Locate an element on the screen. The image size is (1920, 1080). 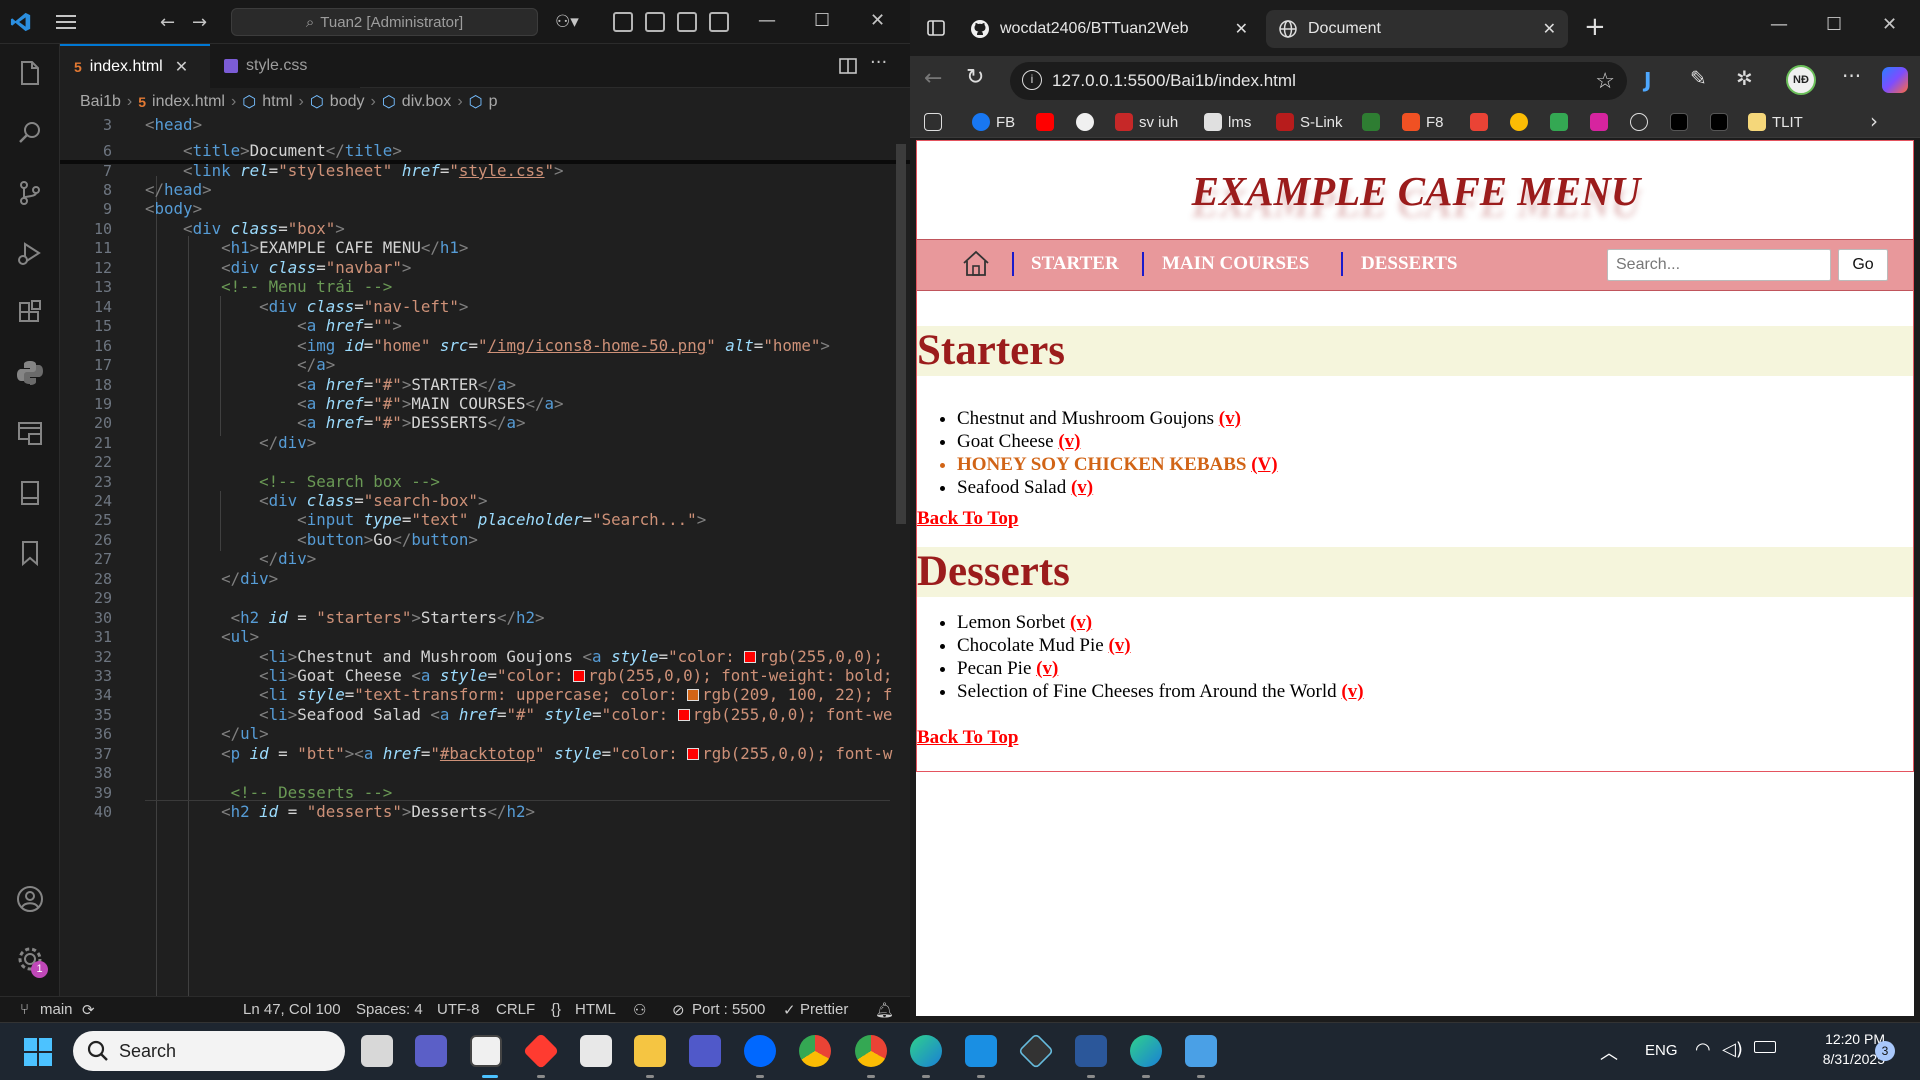
zalo-icon is located at coordinates (760, 1051).